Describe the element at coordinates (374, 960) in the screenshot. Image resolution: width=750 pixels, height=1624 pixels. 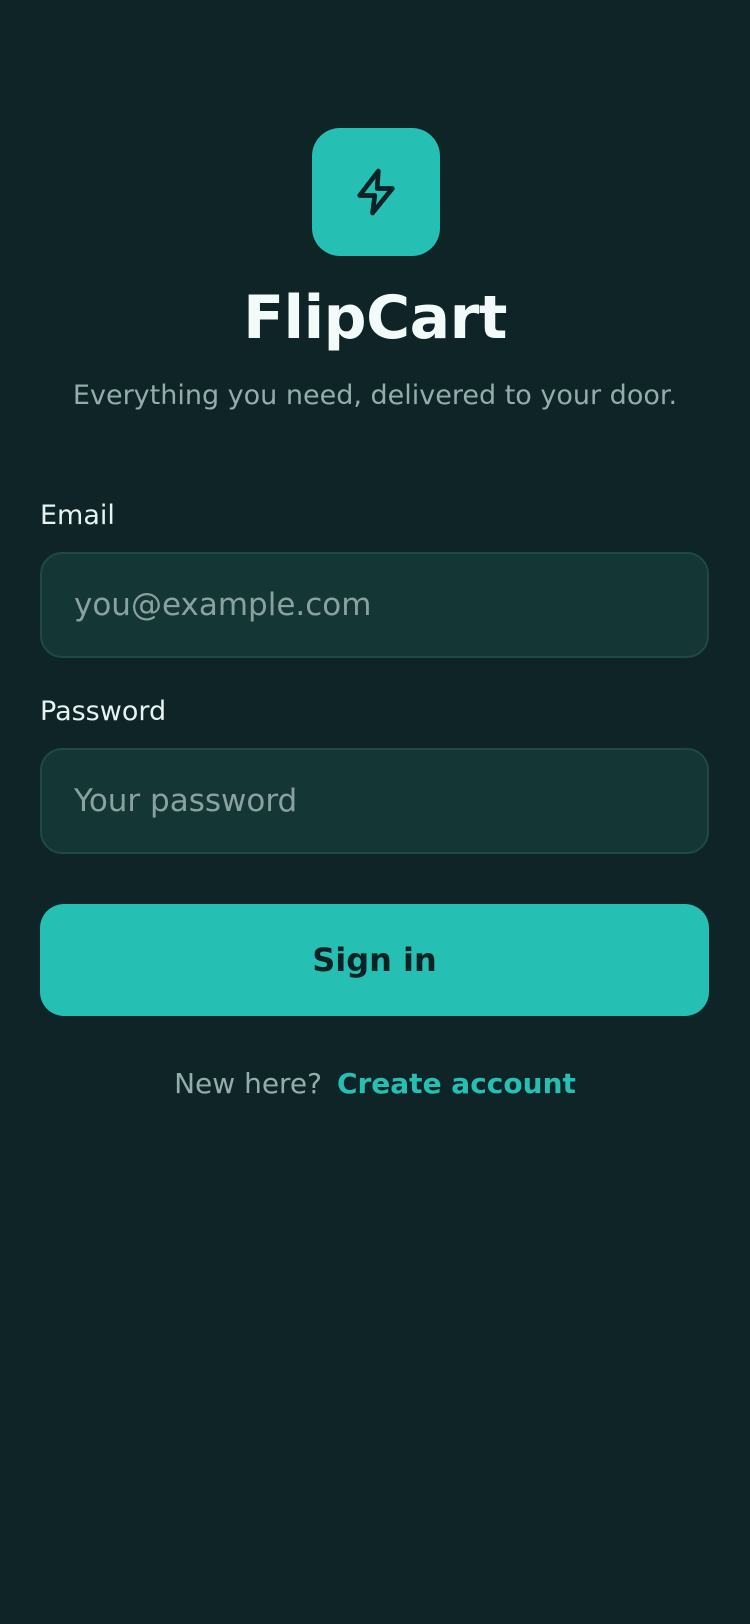
I see `sign-in-button: Sign in` at that location.